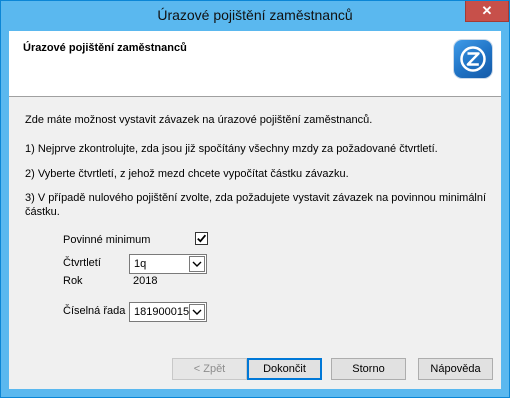 The height and width of the screenshot is (398, 510). I want to click on step-3-text-continued: částku., so click(42, 212).